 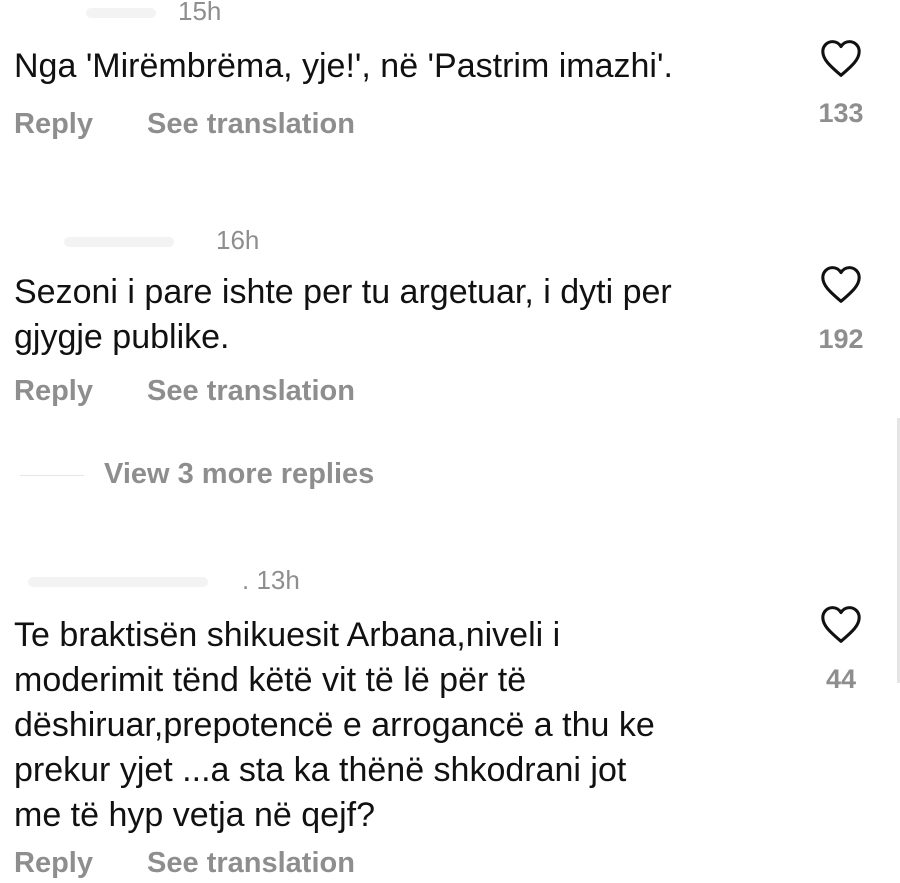 What do you see at coordinates (52, 475) in the screenshot?
I see `thread-line` at bounding box center [52, 475].